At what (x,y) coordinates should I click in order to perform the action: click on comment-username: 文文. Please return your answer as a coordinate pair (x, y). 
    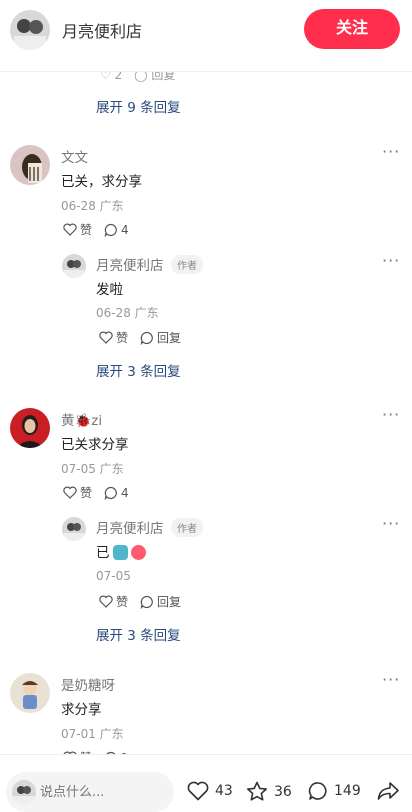
    Looking at the image, I should click on (74, 156).